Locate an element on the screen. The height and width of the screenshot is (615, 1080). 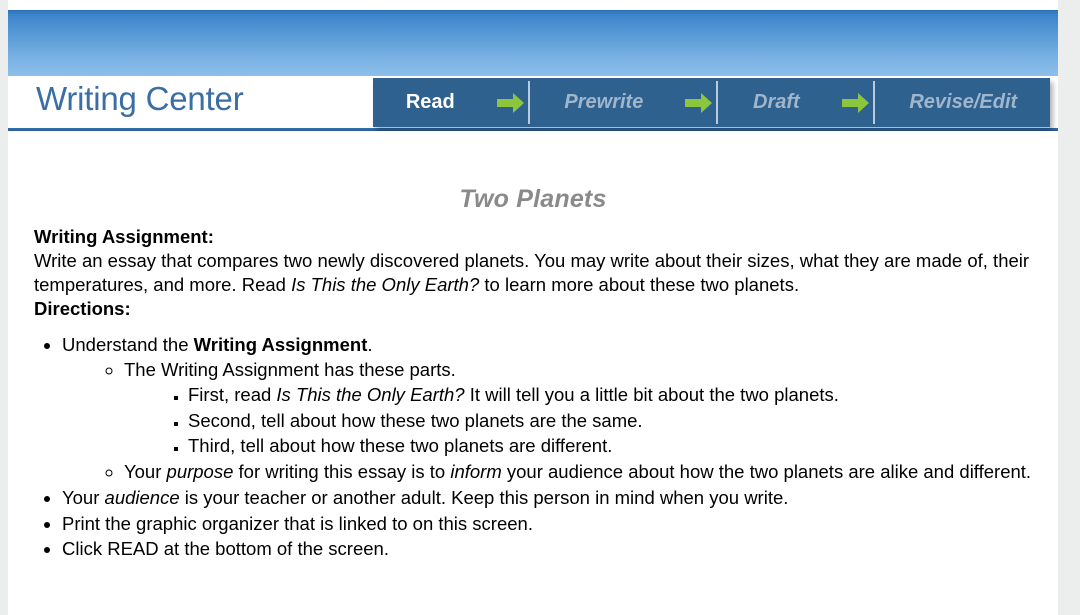
directions-label: Directions: is located at coordinates (82, 309).